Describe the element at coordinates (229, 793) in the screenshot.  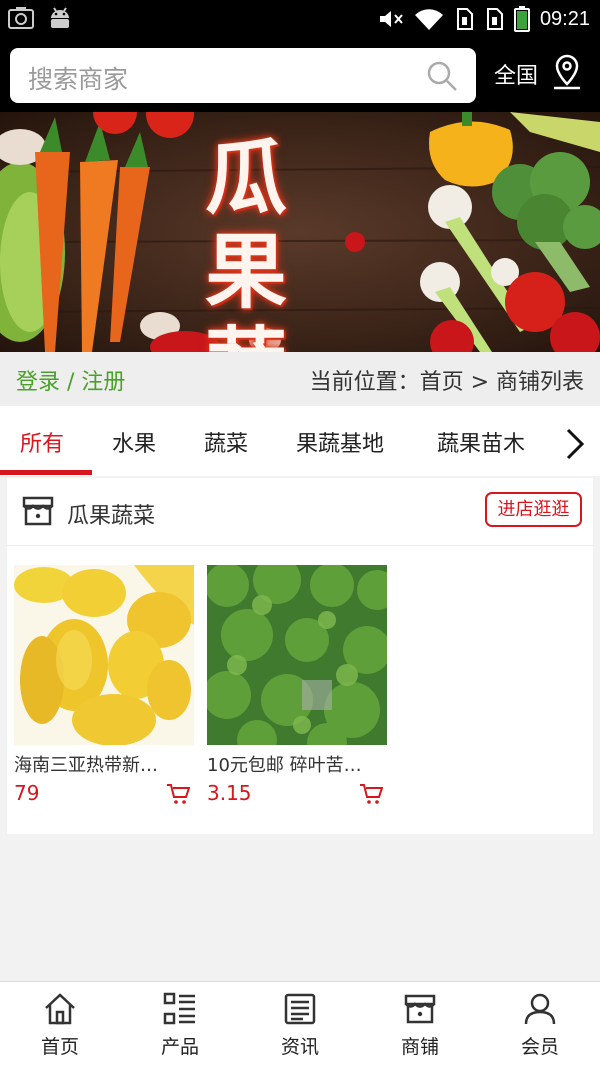
I see `product-price: 3.15` at that location.